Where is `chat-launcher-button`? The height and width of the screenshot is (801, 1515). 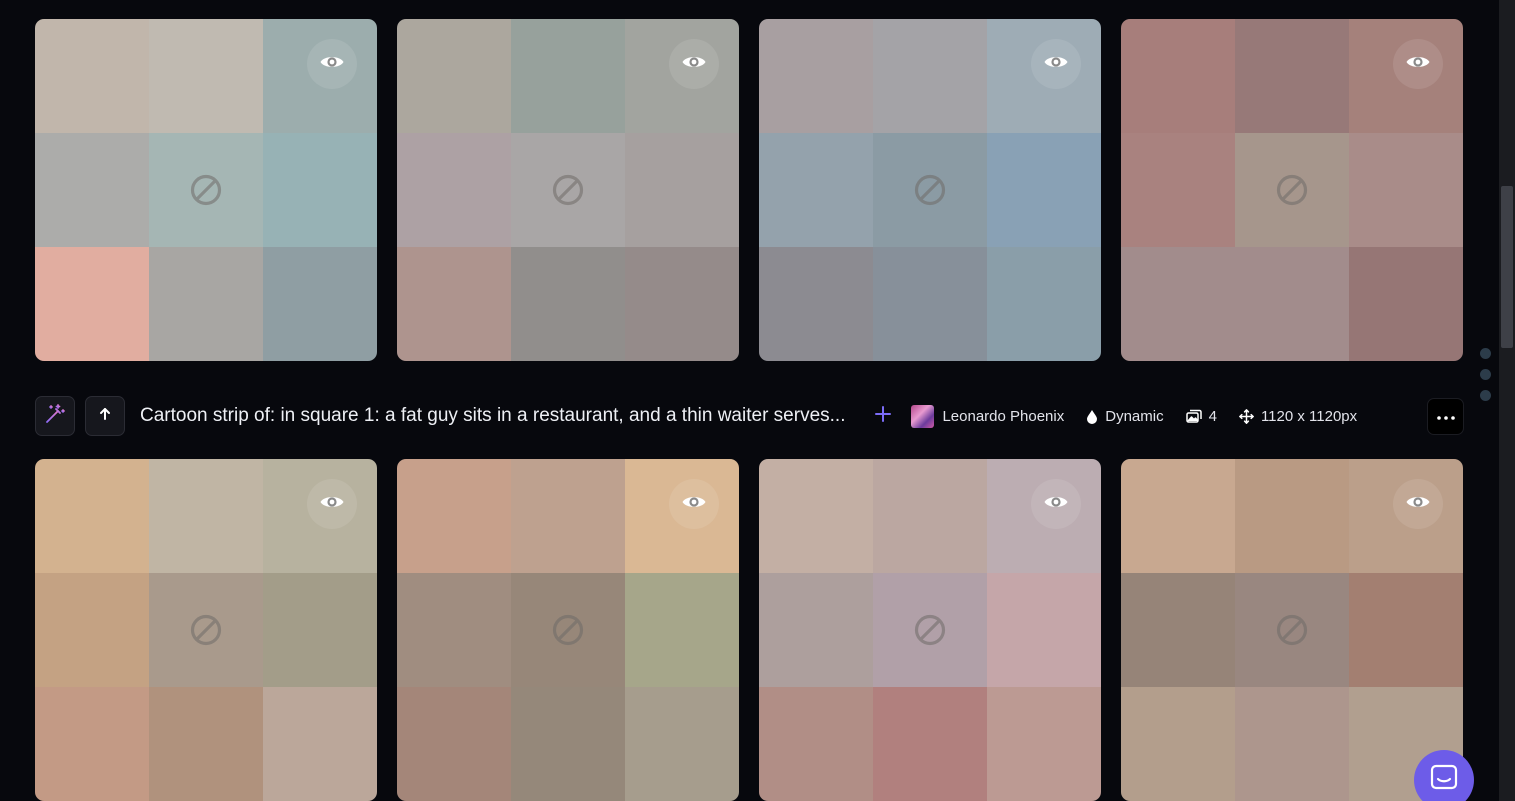 chat-launcher-button is located at coordinates (1444, 775).